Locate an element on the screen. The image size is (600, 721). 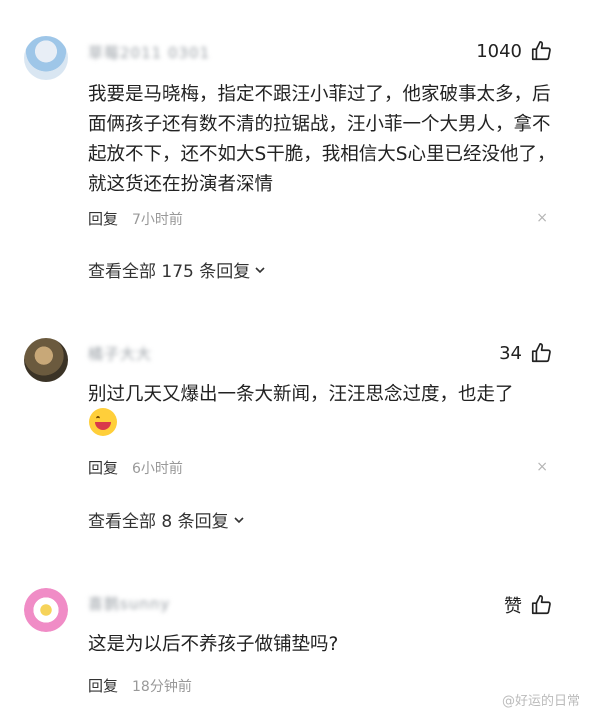
like-button: 1040 is located at coordinates (514, 51).